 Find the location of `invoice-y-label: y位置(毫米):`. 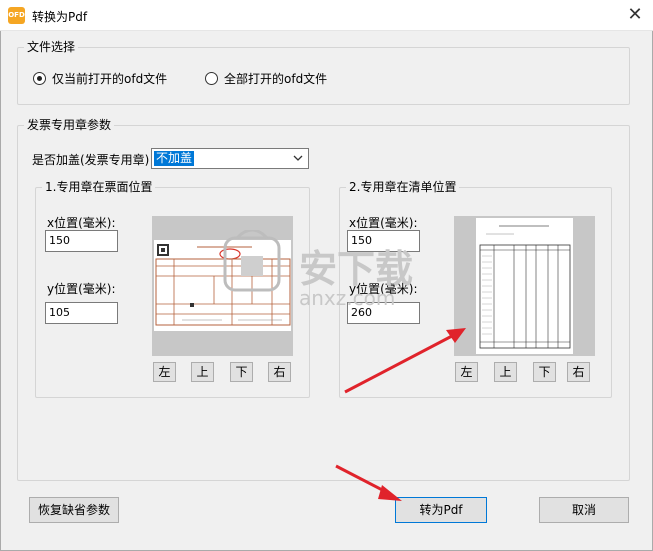

invoice-y-label: y位置(毫米): is located at coordinates (81, 289).